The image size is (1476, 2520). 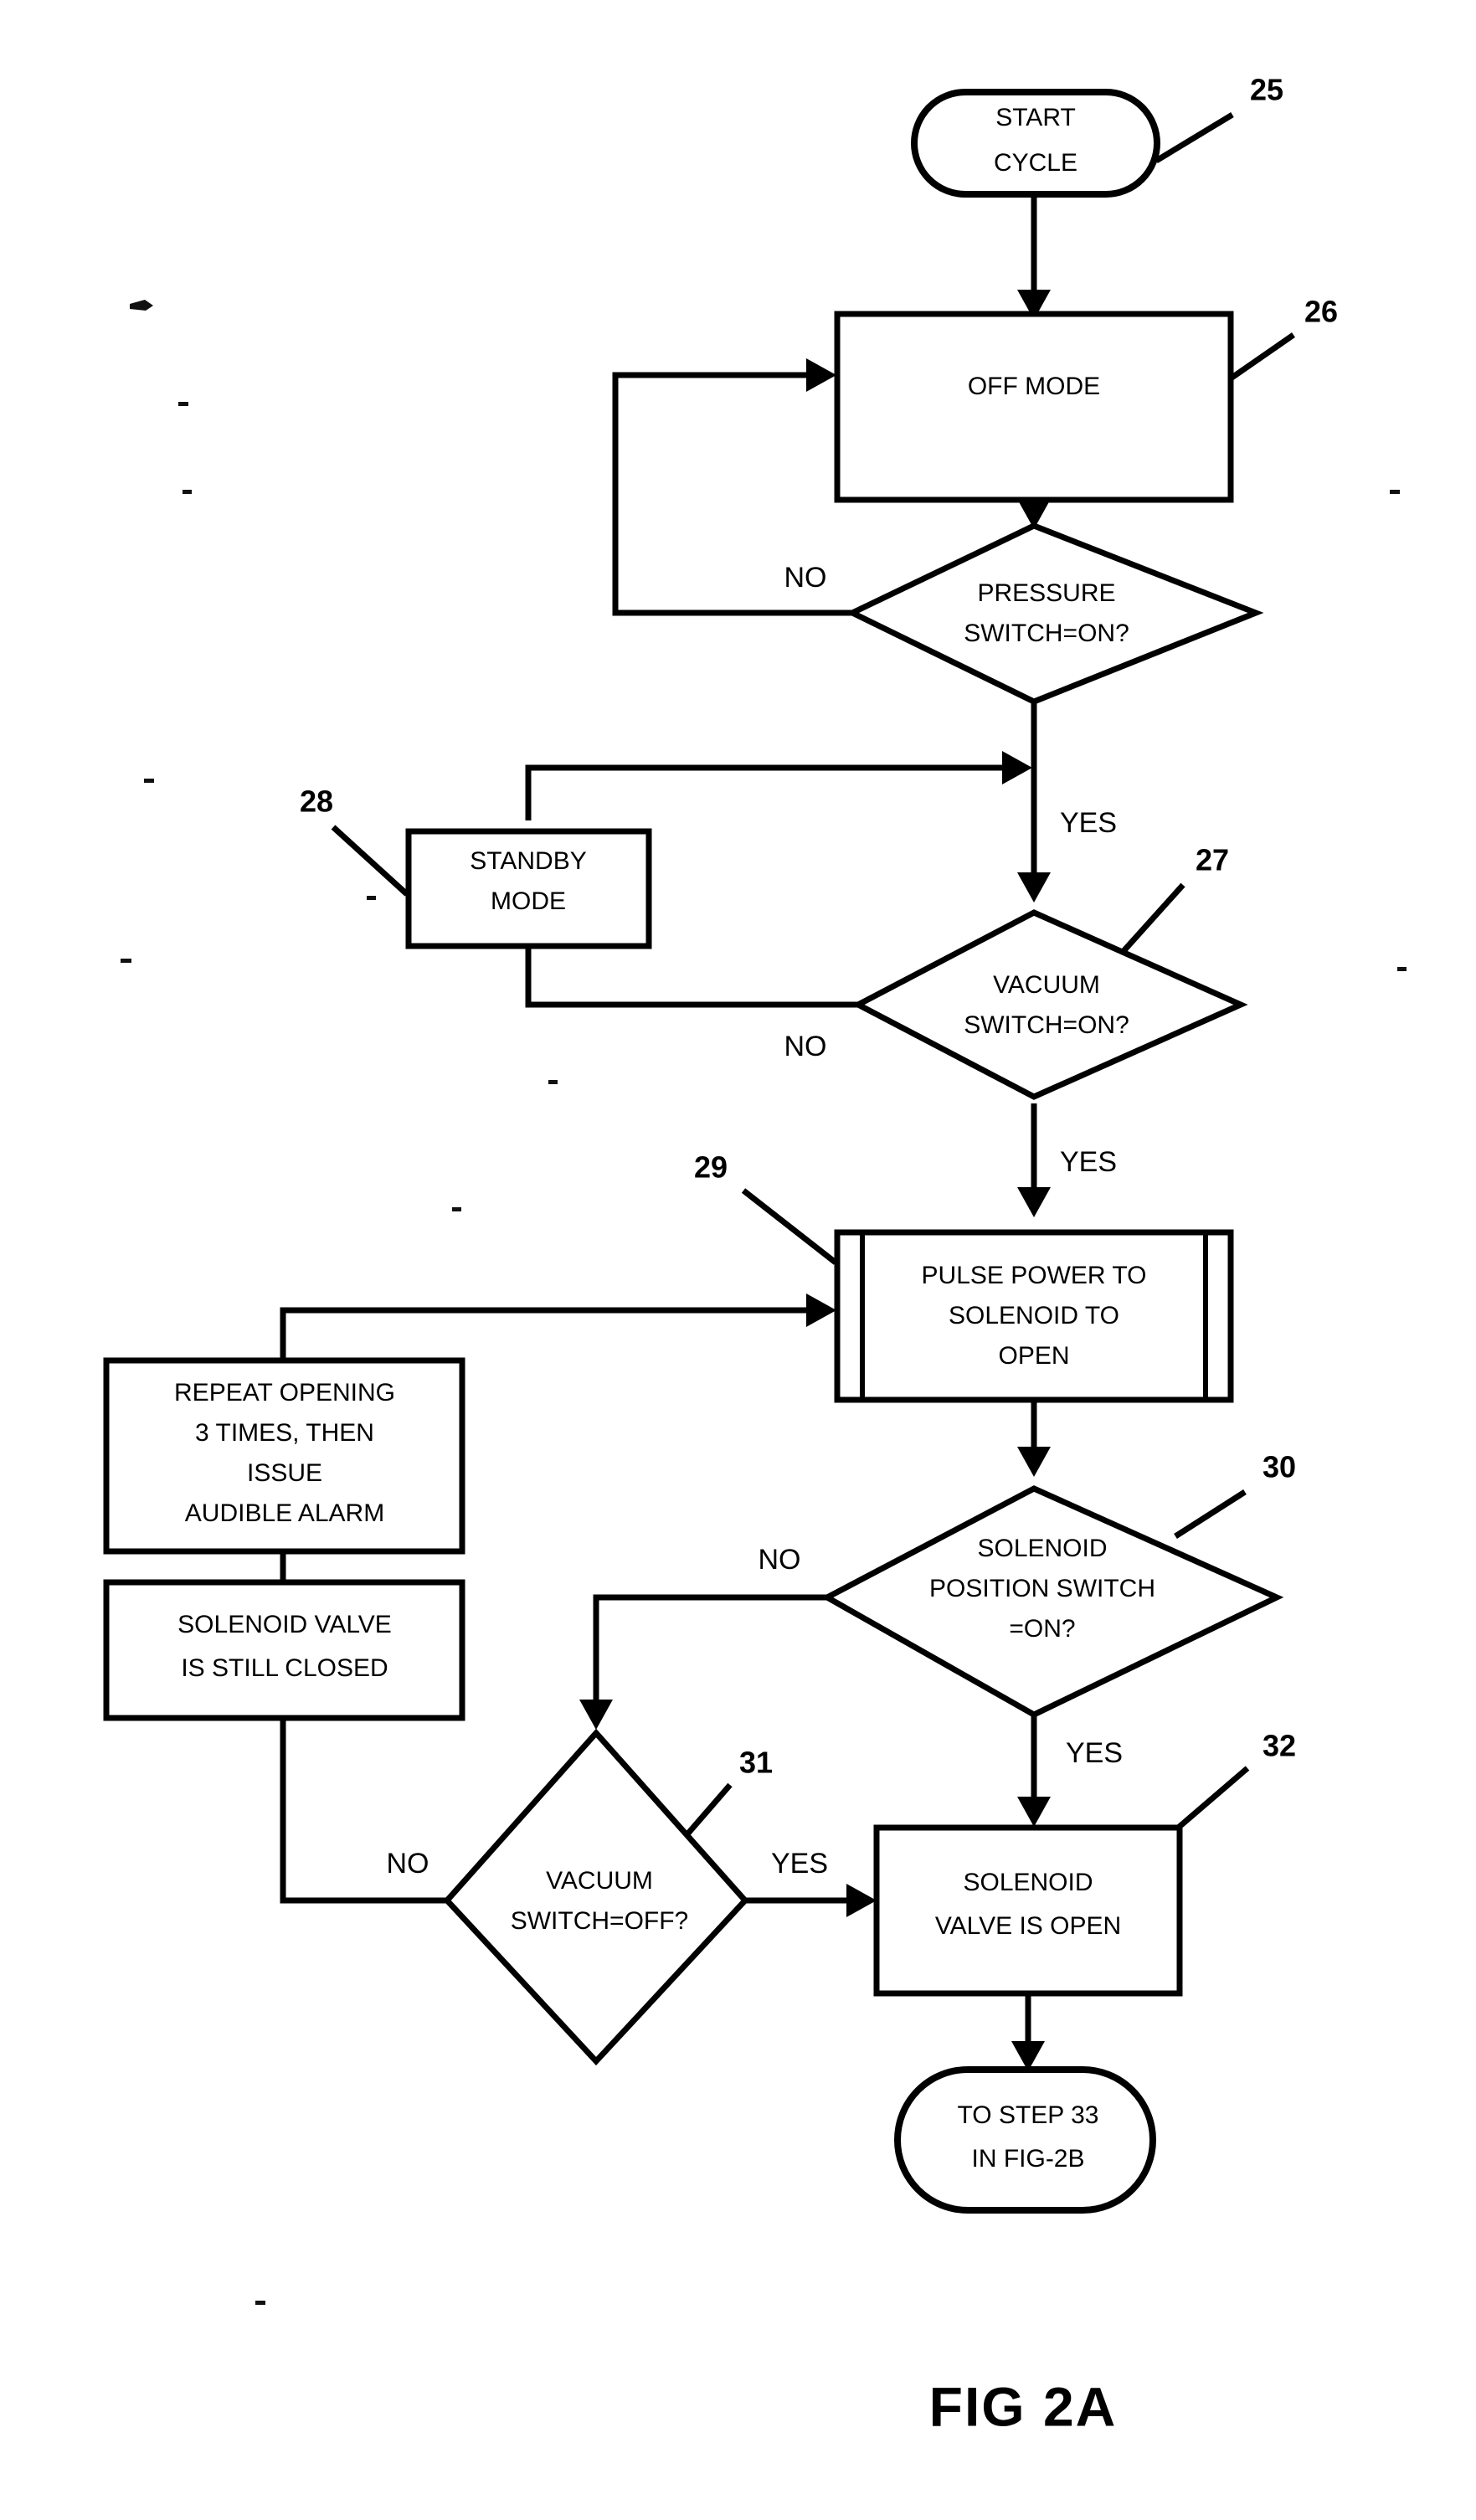 I want to click on node-pressure-line-0: PRESSURE, so click(x=1046, y=593).